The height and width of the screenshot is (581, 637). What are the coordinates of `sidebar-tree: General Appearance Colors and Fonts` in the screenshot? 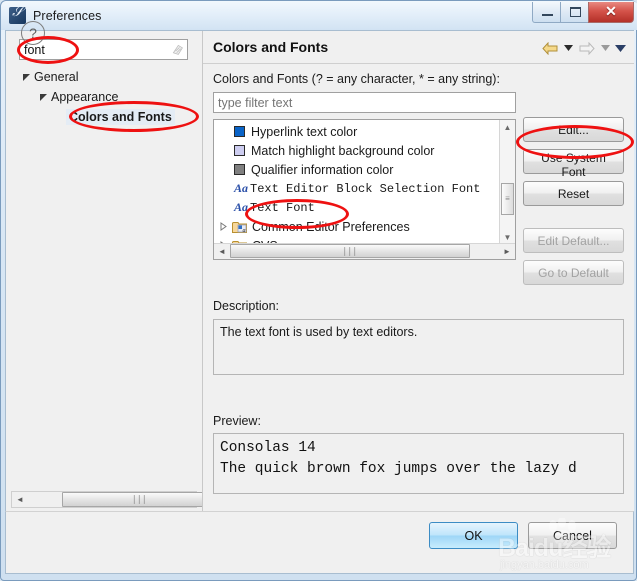 It's located at (104, 97).